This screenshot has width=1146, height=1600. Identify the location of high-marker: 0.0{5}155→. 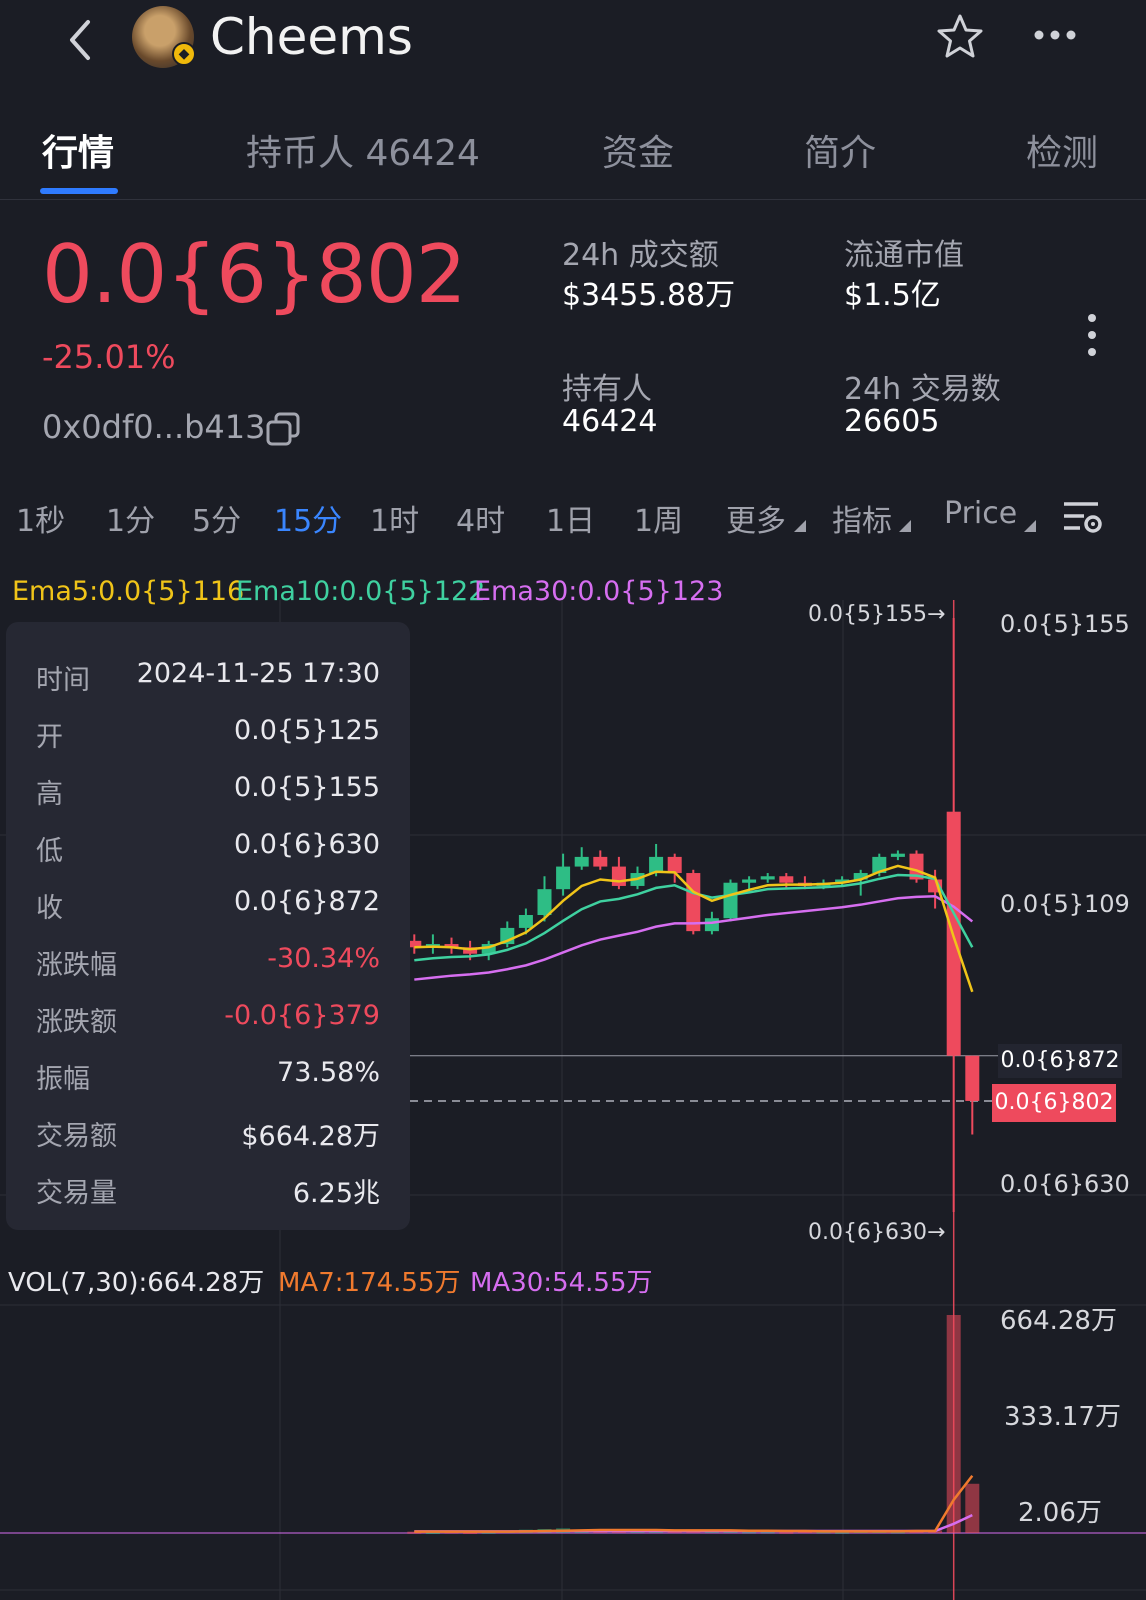
(877, 614).